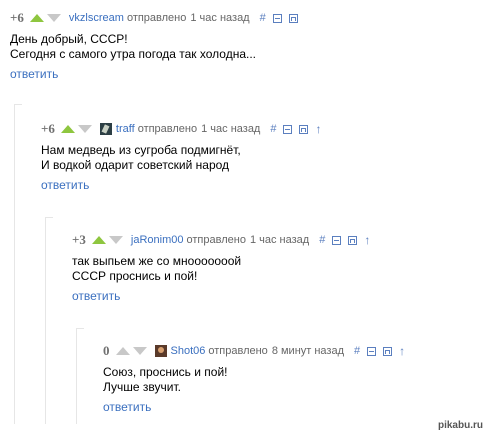  Describe the element at coordinates (69, 39) in the screenshot. I see `comment-text-line: День добрый, СССР!` at that location.